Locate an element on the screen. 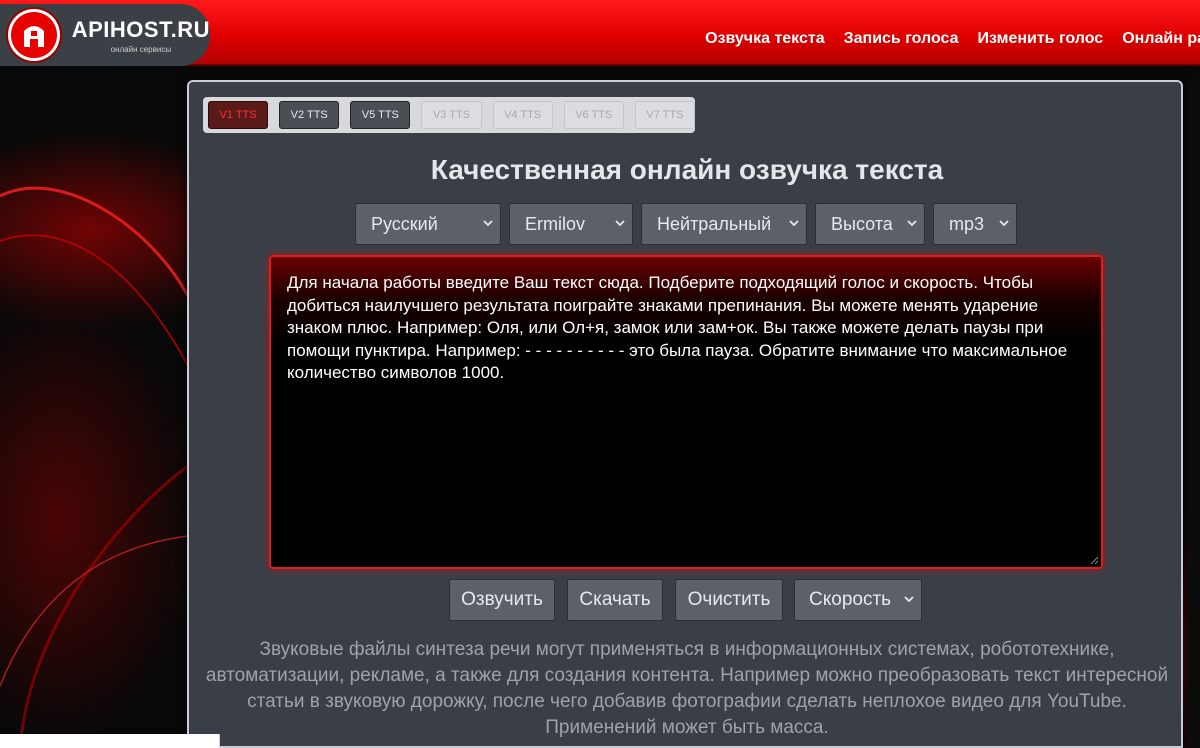 Image resolution: width=1200 pixels, height=748 pixels. tab-v5-tts: V5 TTS is located at coordinates (380, 115).